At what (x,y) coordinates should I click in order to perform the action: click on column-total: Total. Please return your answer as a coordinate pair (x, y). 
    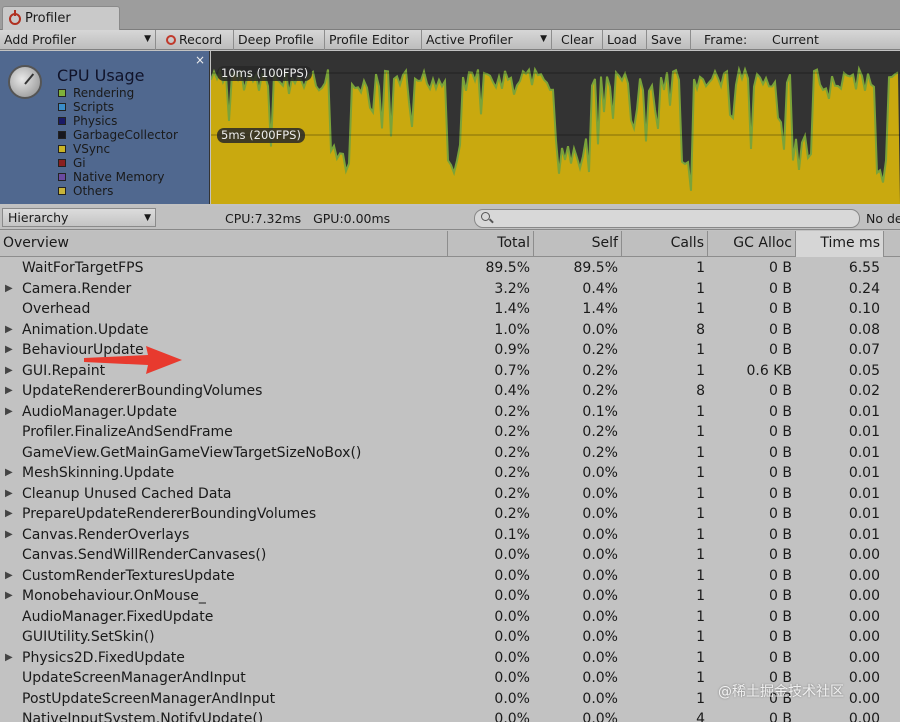
    Looking at the image, I should click on (491, 244).